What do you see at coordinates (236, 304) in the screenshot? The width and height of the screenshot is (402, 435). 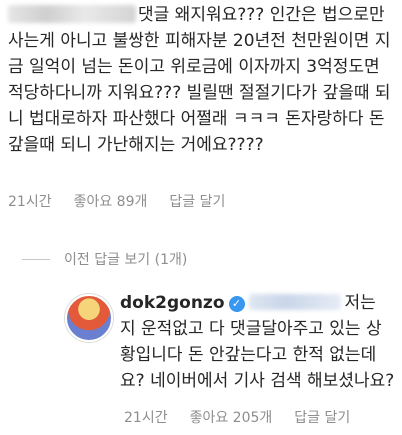 I see `verified-badge-icon: ✓` at bounding box center [236, 304].